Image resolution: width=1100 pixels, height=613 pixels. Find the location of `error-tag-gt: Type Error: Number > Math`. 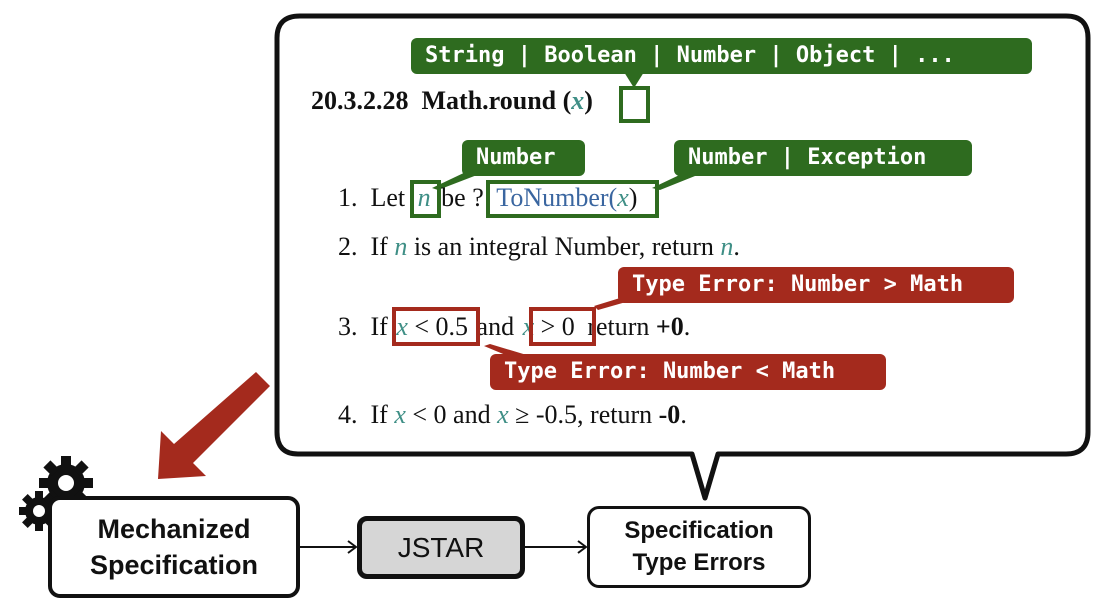

error-tag-gt: Type Error: Number > Math is located at coordinates (816, 285).